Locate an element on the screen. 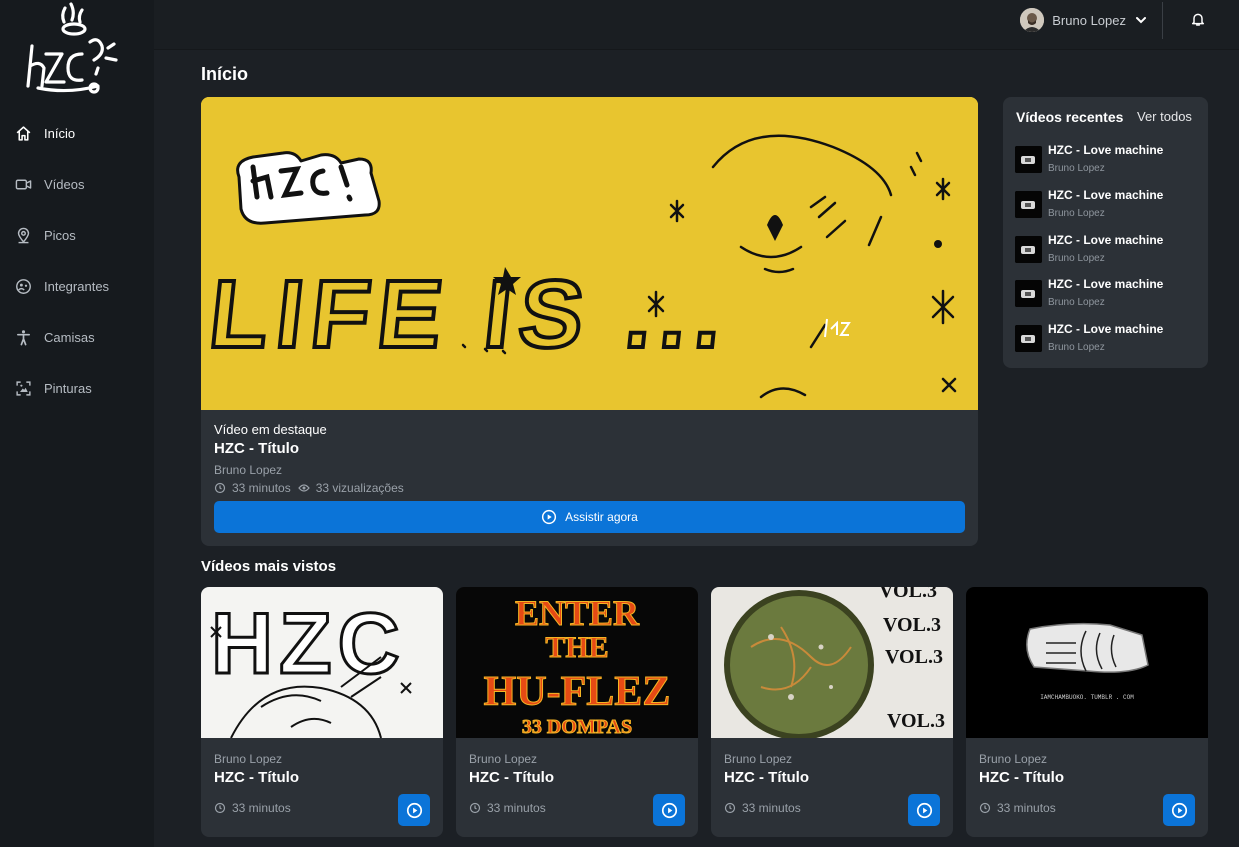 The height and width of the screenshot is (847, 1239). user-menu: Bruno Lopez is located at coordinates (1083, 20).